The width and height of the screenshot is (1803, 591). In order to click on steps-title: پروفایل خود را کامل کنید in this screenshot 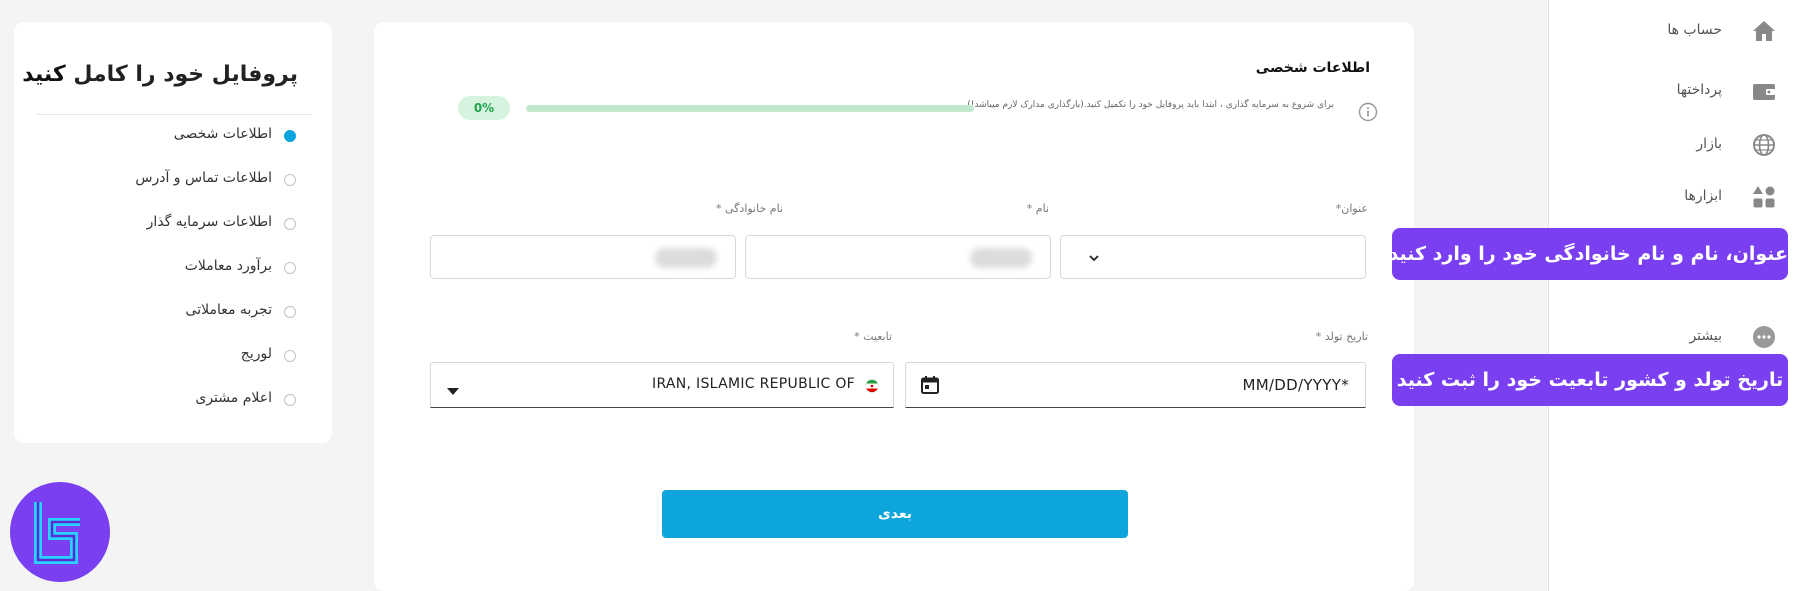, I will do `click(160, 74)`.